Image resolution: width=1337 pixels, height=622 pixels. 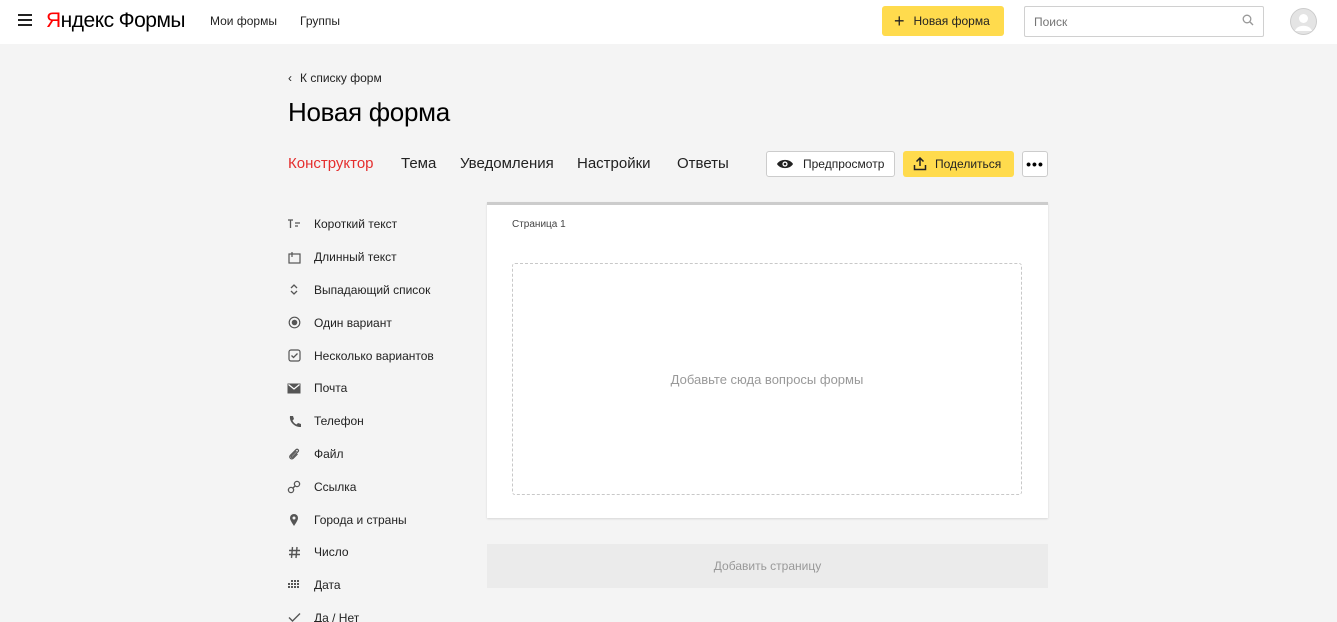 I want to click on sidebar-item-label: Длинный текст, so click(x=355, y=257).